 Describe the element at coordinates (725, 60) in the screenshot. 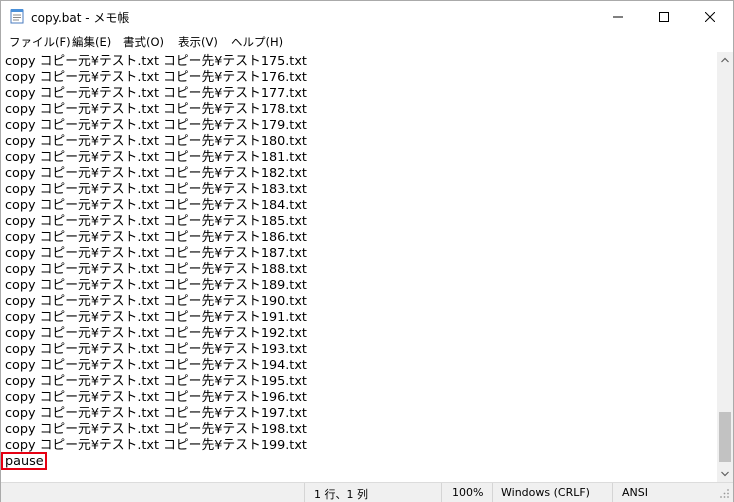

I see `scroll-up-arrow-icon` at that location.